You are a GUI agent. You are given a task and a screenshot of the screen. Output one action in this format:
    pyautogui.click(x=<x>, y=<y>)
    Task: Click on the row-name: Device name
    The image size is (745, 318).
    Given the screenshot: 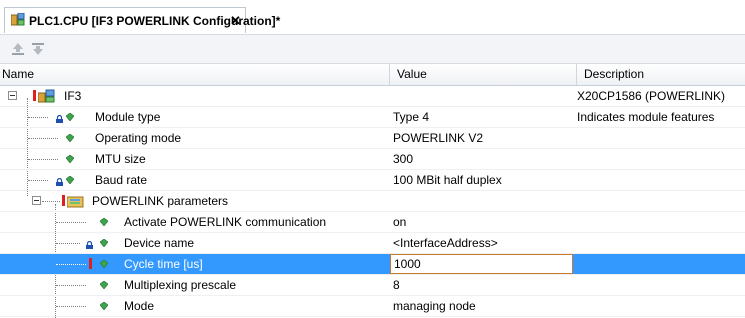 What is the action you would take?
    pyautogui.click(x=159, y=243)
    